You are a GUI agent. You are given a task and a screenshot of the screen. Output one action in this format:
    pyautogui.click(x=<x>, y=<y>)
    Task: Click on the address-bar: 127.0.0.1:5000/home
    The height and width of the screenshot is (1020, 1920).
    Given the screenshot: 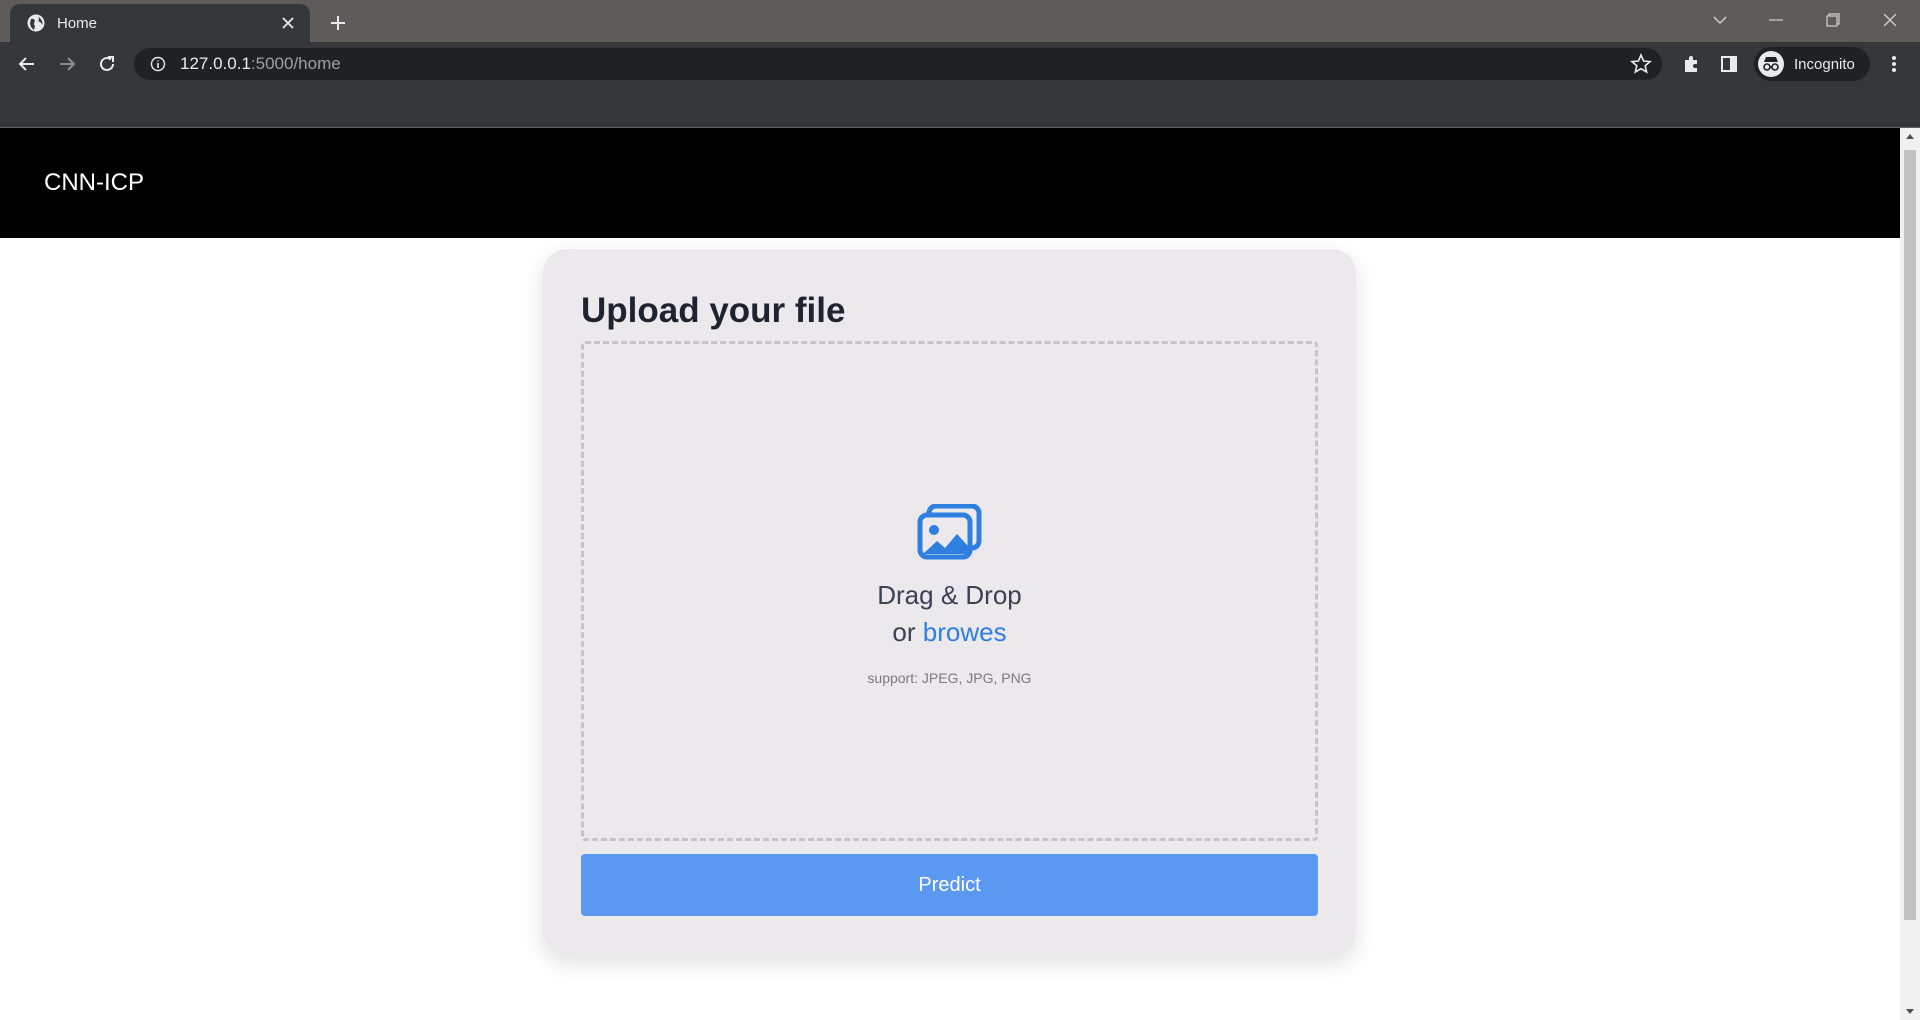 What is the action you would take?
    pyautogui.click(x=898, y=64)
    